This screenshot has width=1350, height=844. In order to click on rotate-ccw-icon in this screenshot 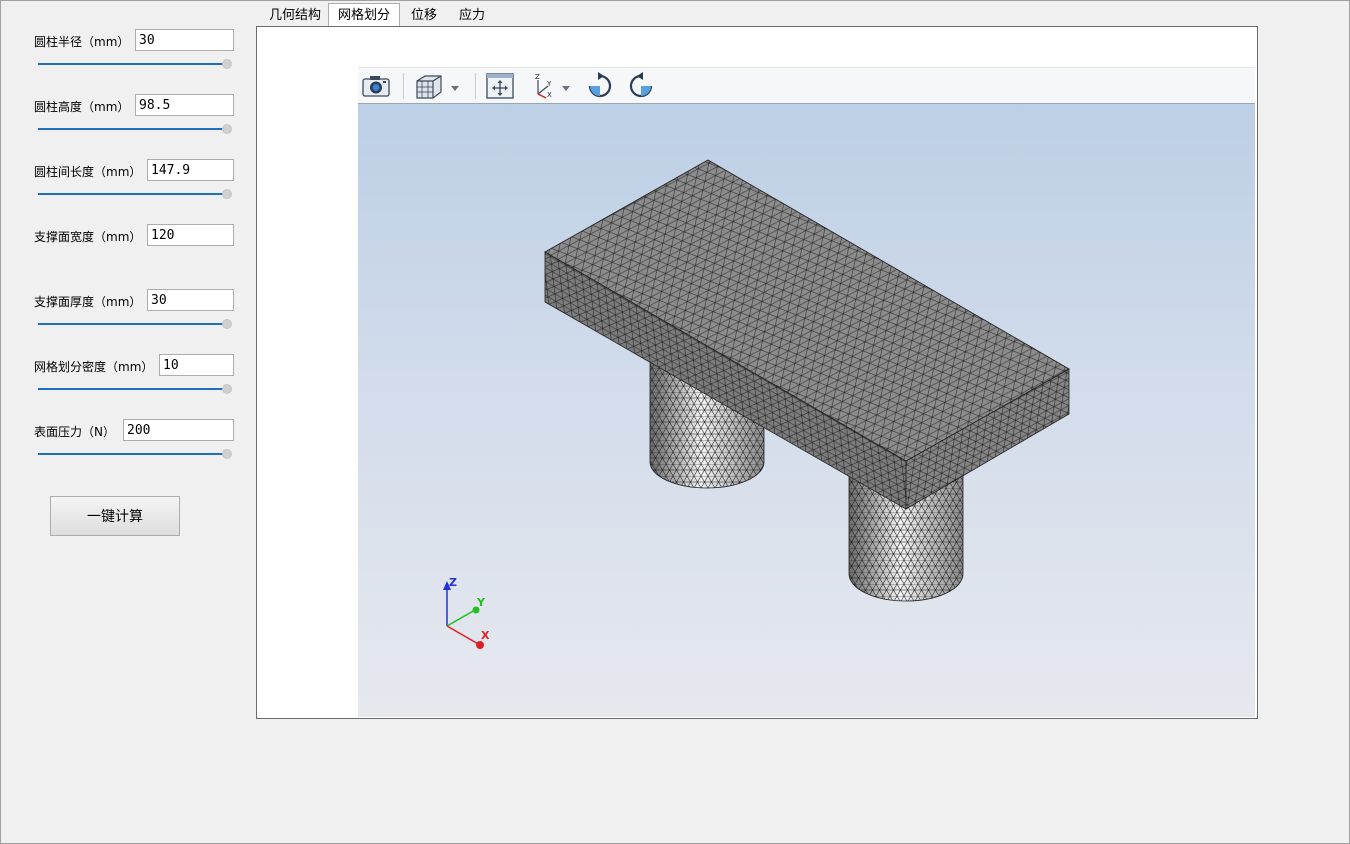, I will do `click(641, 86)`.